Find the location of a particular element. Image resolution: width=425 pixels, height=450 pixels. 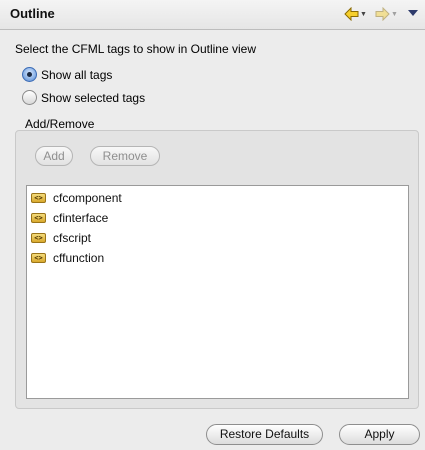

list-item-label: cfinterface is located at coordinates (81, 218).